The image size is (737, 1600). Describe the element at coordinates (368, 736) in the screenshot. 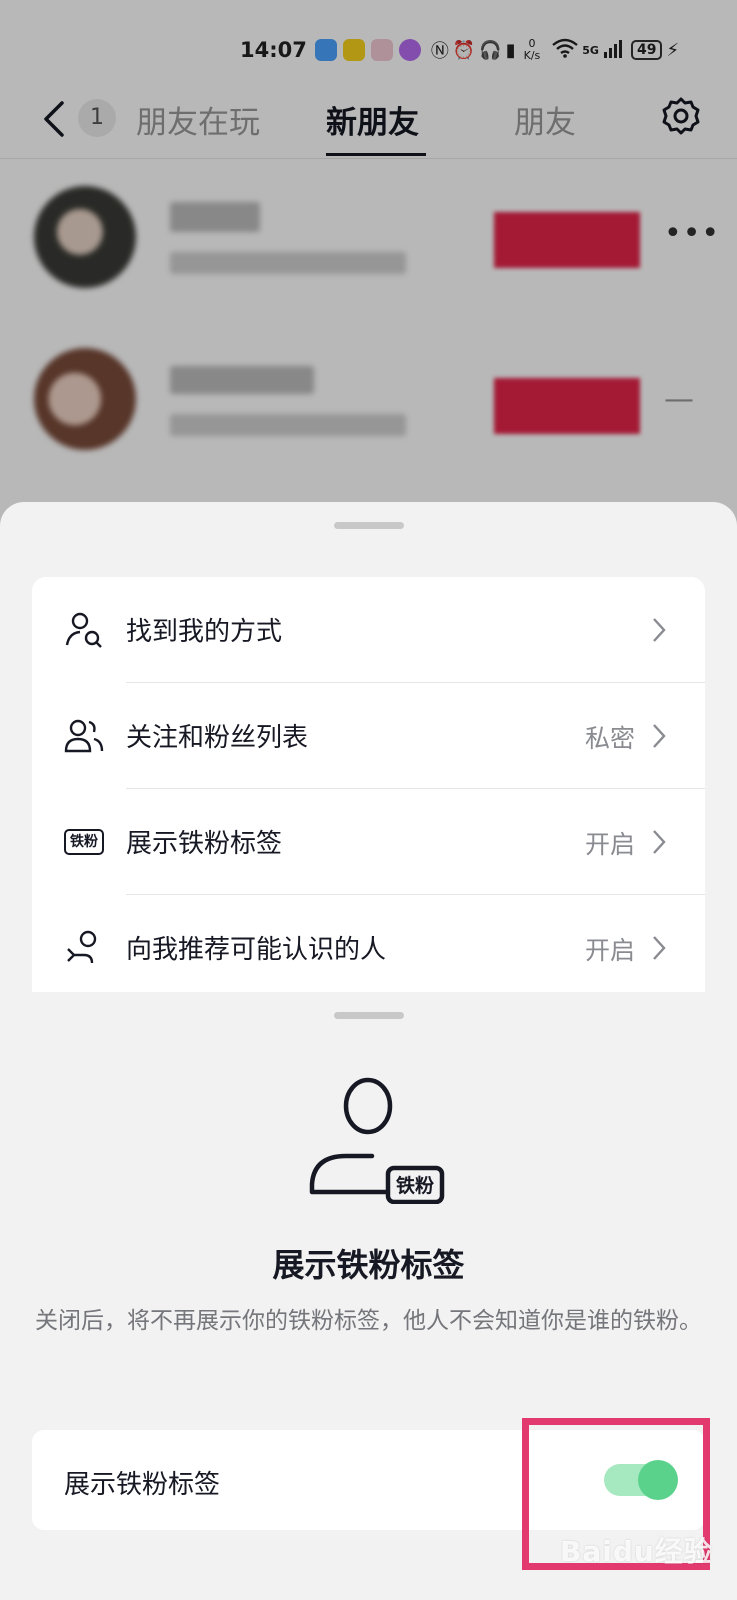

I see `menu-item-follow-list: 关注和粉丝列表 私密` at that location.